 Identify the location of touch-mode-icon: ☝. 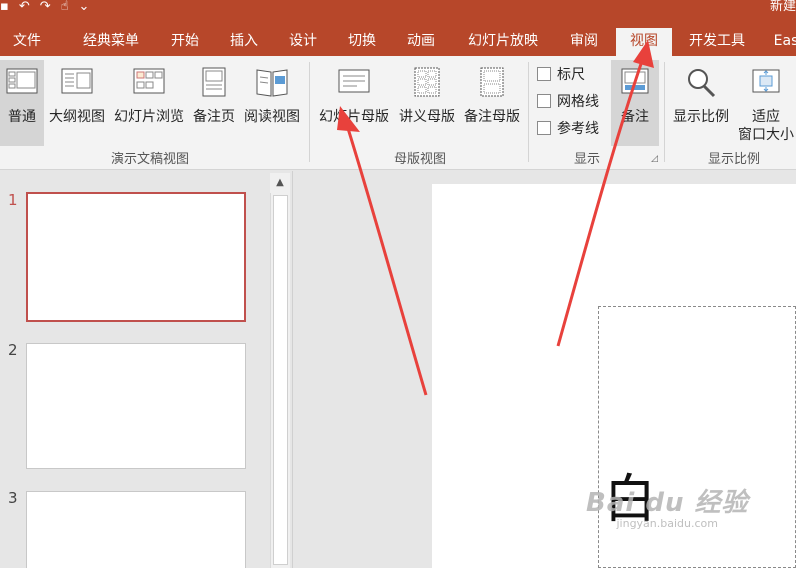
(65, 6).